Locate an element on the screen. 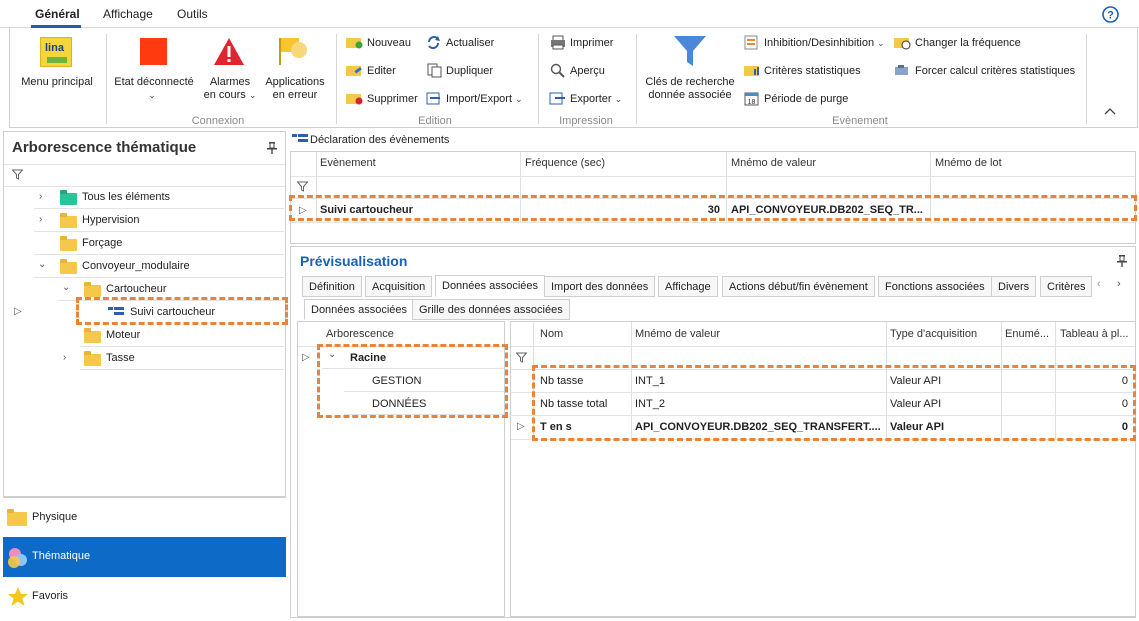 This screenshot has height=621, width=1139. tab-divers: Divers is located at coordinates (1014, 286).